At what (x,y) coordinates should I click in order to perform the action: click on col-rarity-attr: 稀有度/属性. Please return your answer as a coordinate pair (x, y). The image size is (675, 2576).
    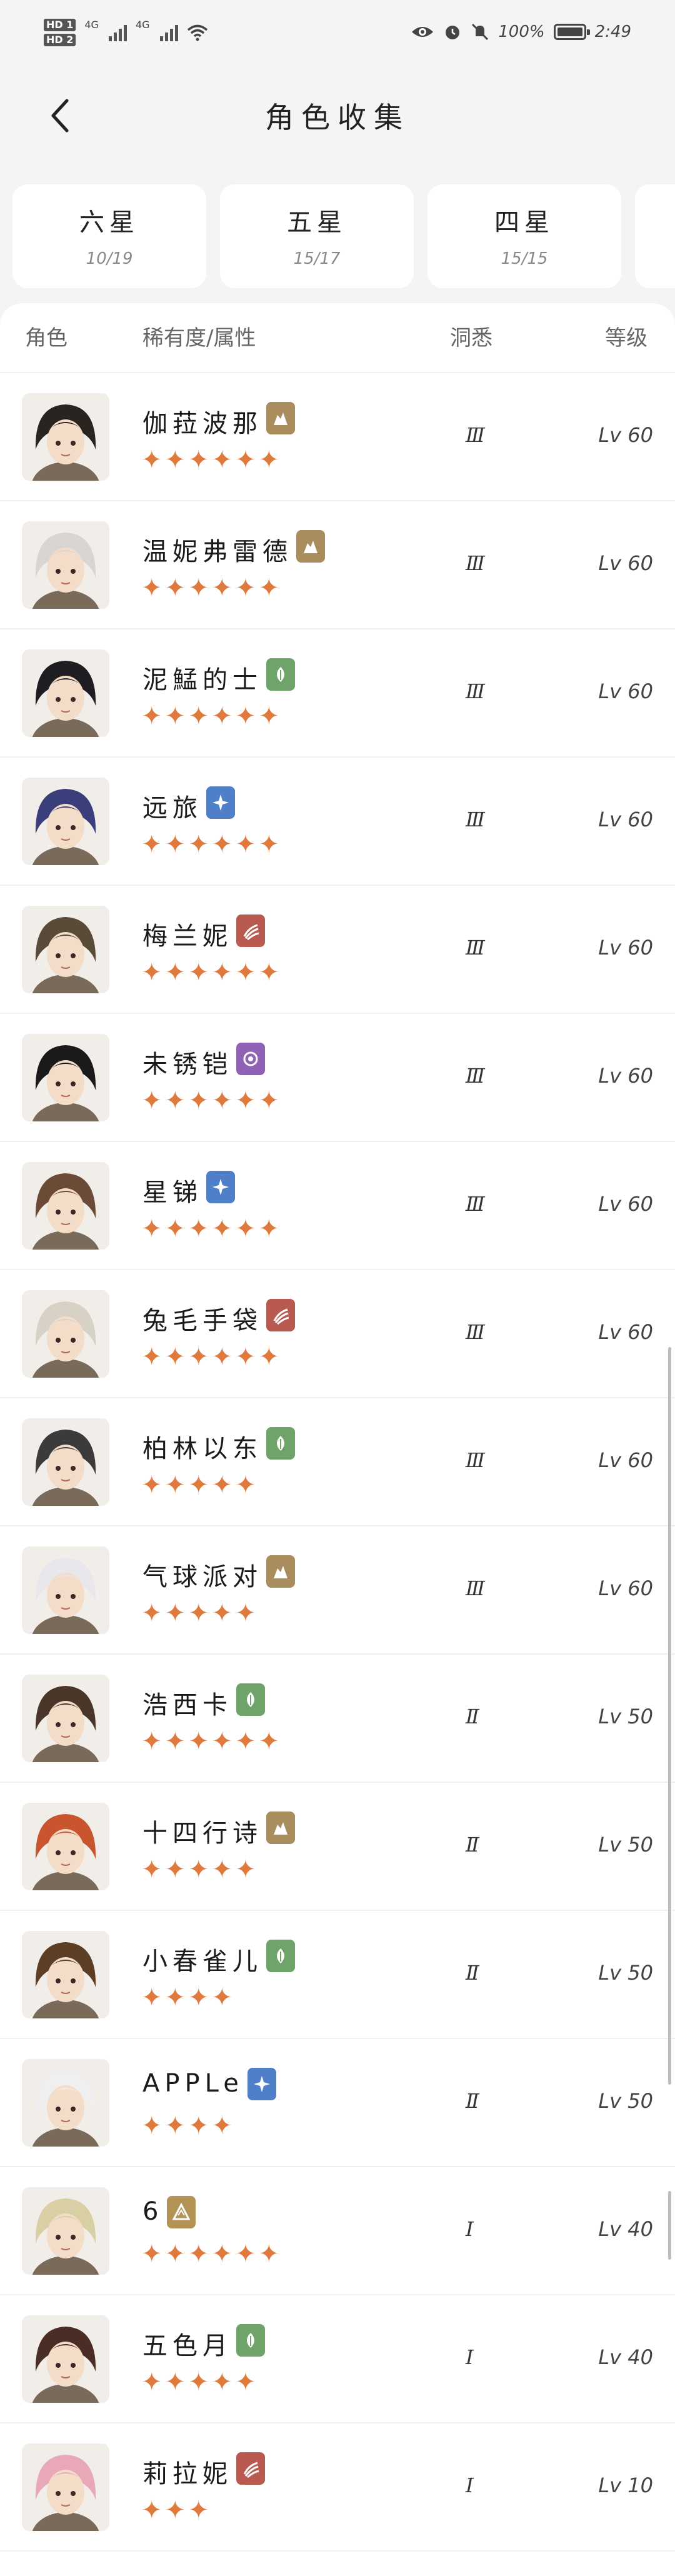
    Looking at the image, I should click on (199, 338).